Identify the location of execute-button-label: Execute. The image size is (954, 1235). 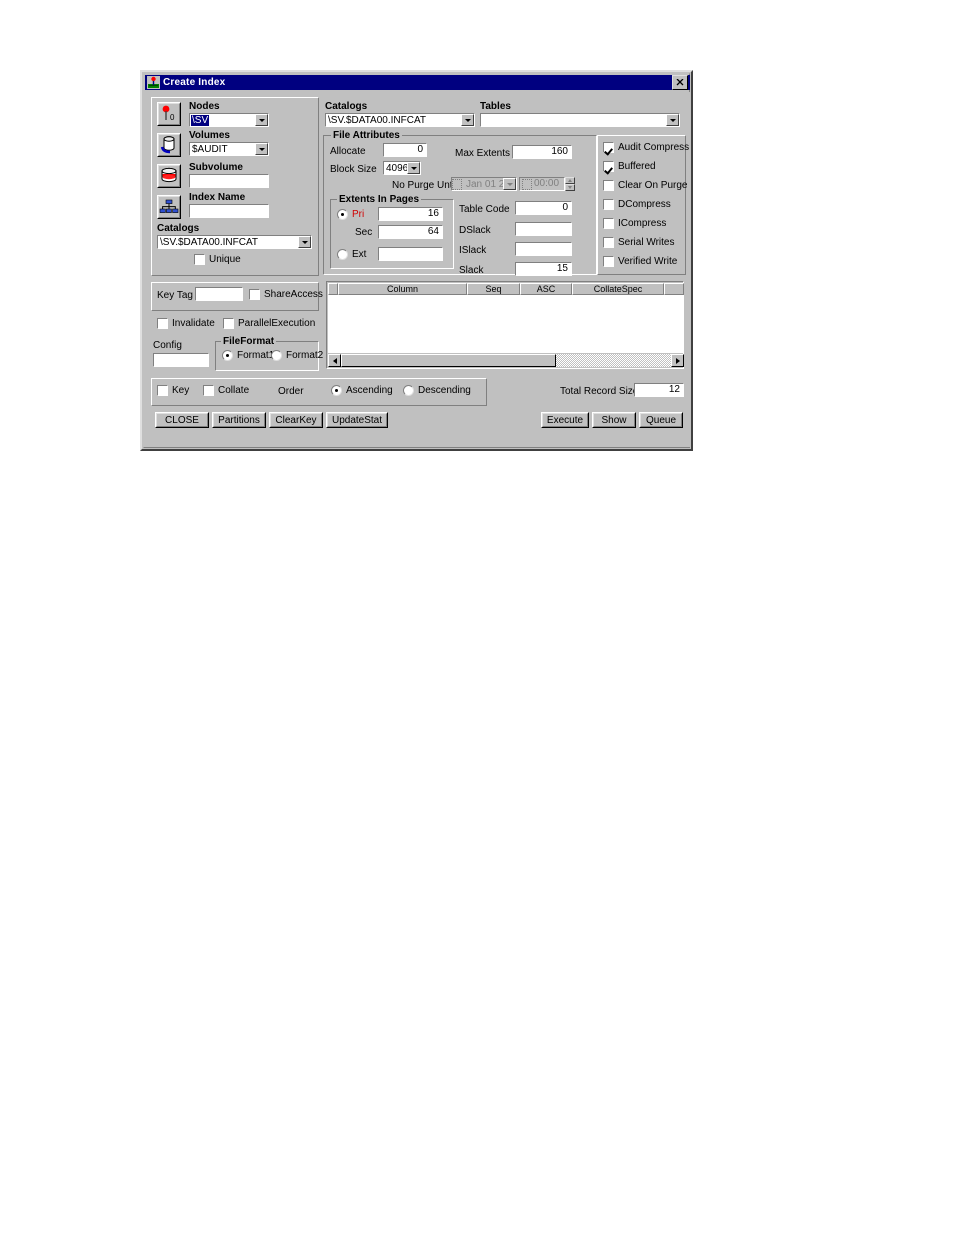
(565, 420).